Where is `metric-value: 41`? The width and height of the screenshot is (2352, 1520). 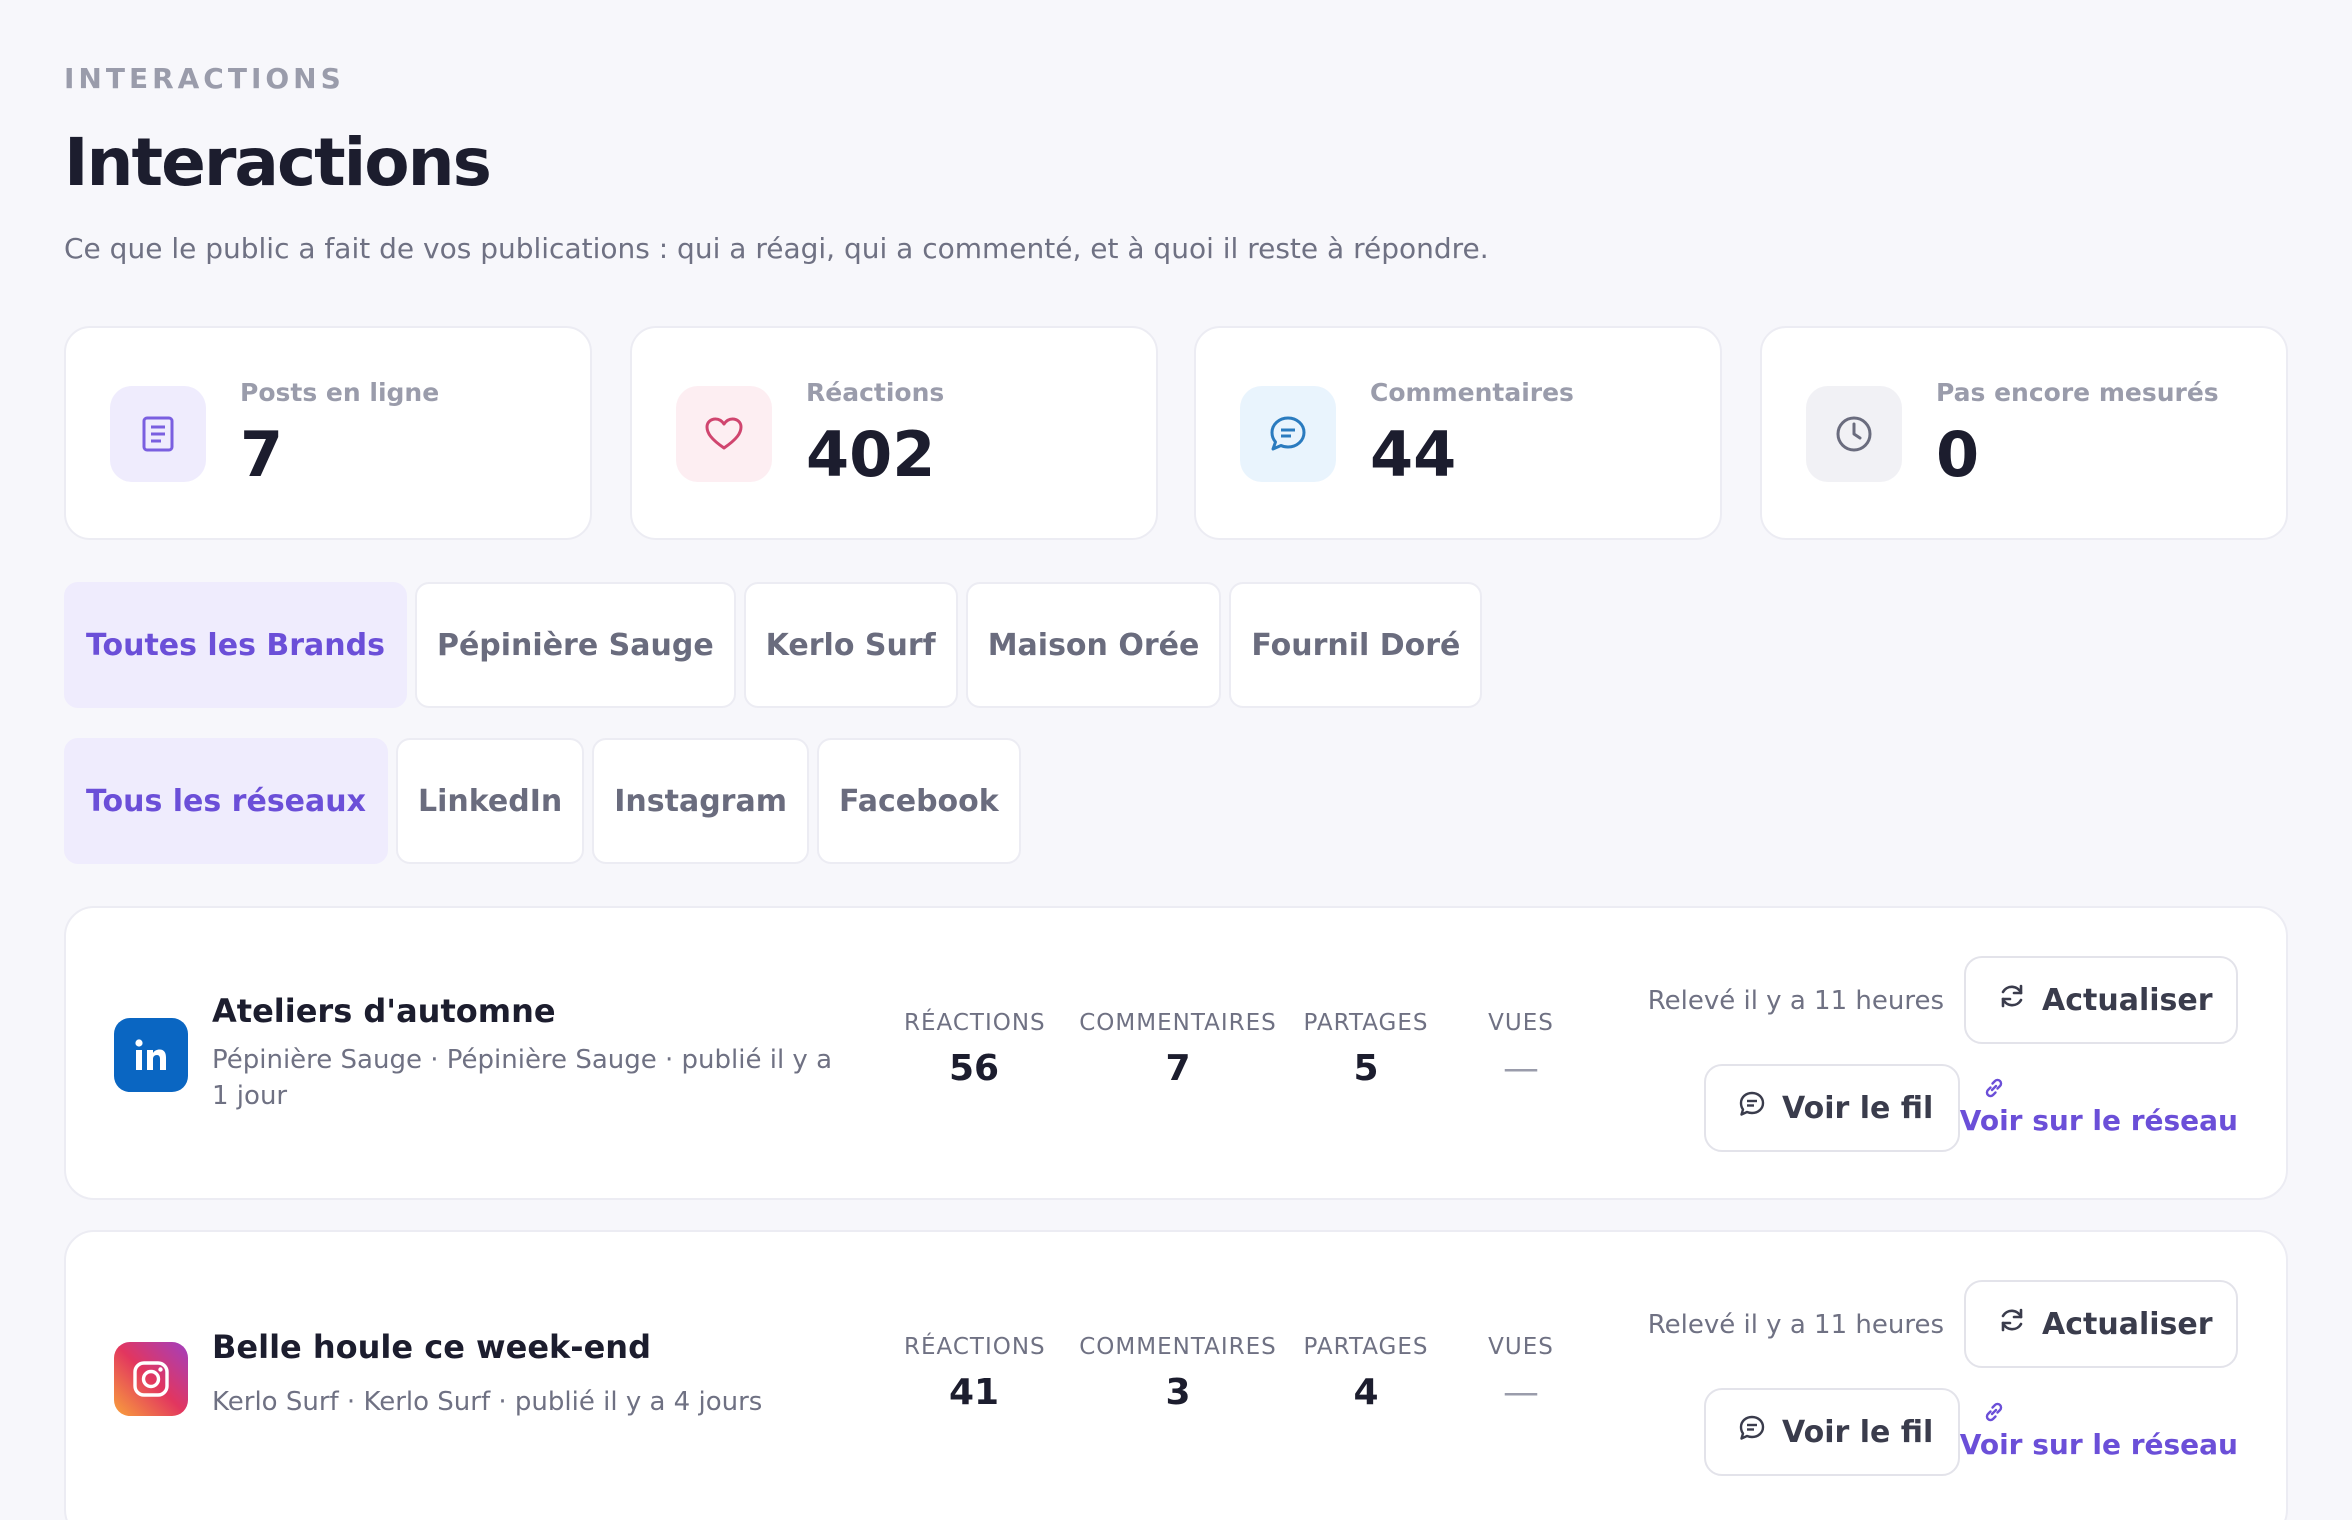 metric-value: 41 is located at coordinates (974, 1392).